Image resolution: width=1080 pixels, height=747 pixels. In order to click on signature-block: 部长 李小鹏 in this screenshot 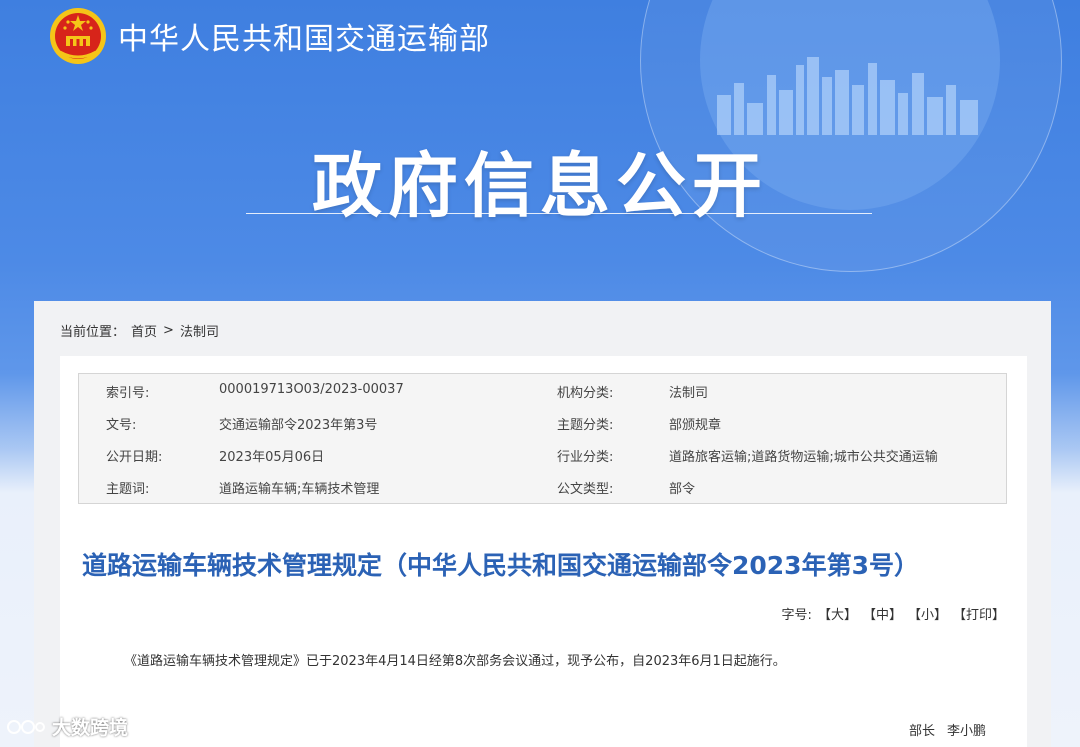, I will do `click(947, 729)`.